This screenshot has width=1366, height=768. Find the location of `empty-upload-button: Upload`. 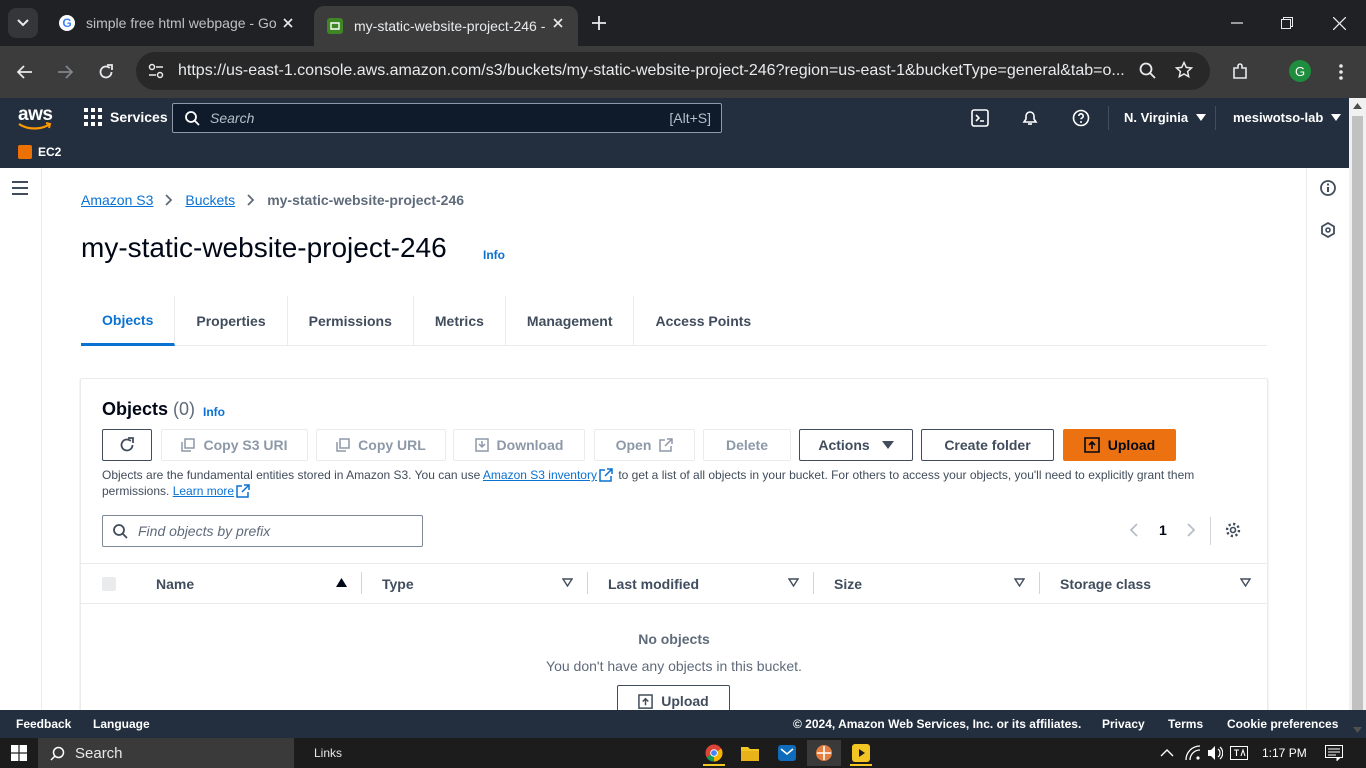

empty-upload-button: Upload is located at coordinates (673, 697).